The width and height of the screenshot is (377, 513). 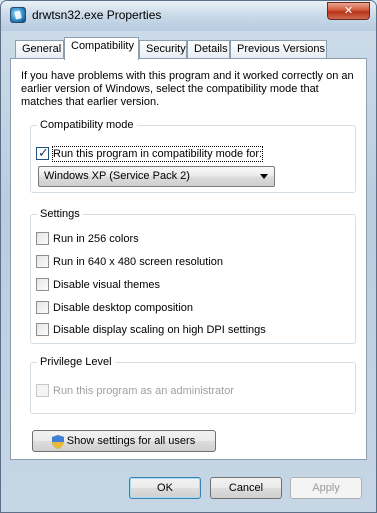 What do you see at coordinates (42, 261) in the screenshot?
I see `run-640x480-checkbox` at bounding box center [42, 261].